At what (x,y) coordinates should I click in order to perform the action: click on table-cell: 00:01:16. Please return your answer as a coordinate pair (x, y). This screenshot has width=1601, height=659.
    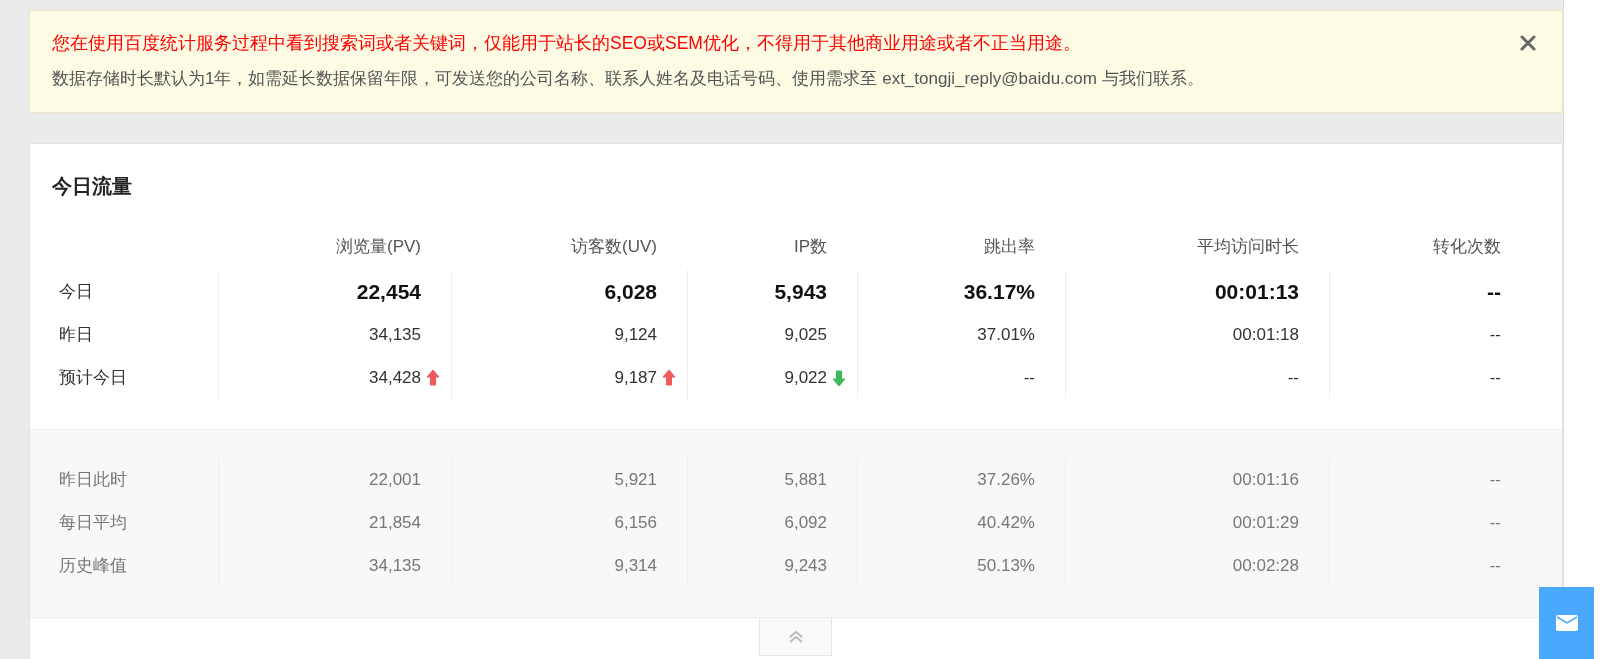
    Looking at the image, I should click on (1265, 479).